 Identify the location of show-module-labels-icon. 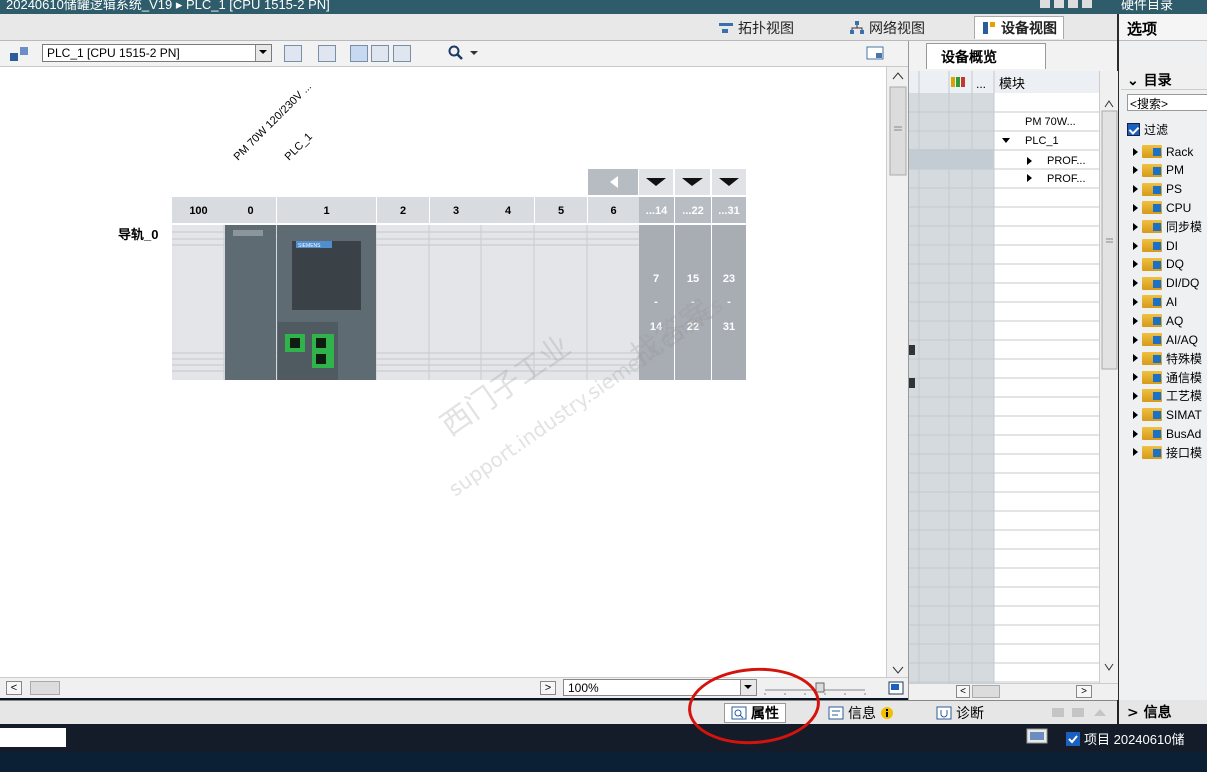
(293, 53).